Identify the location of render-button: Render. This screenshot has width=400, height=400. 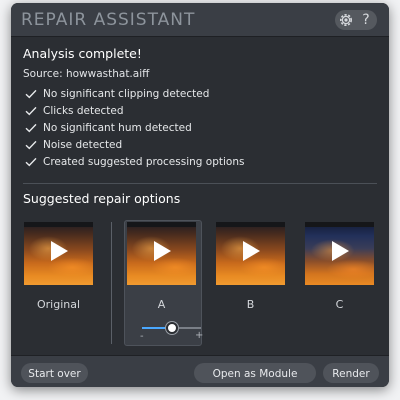
(351, 373).